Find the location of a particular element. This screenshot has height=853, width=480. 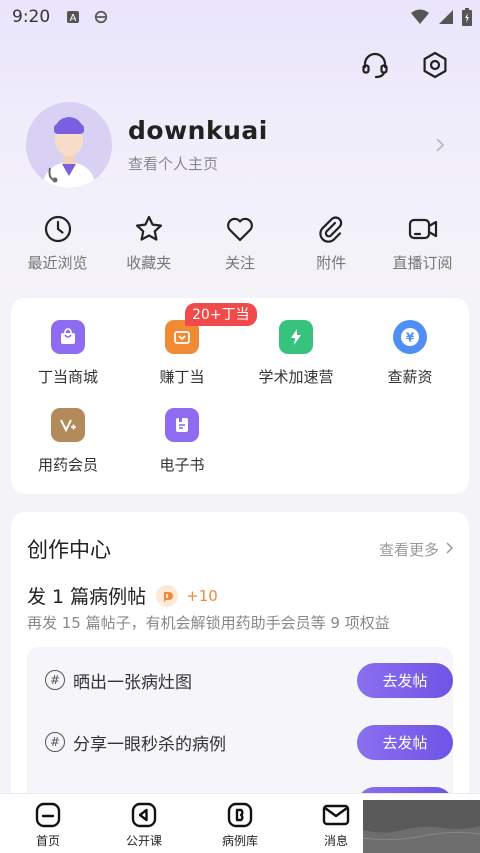

service-label: 学术加速营 is located at coordinates (296, 377).